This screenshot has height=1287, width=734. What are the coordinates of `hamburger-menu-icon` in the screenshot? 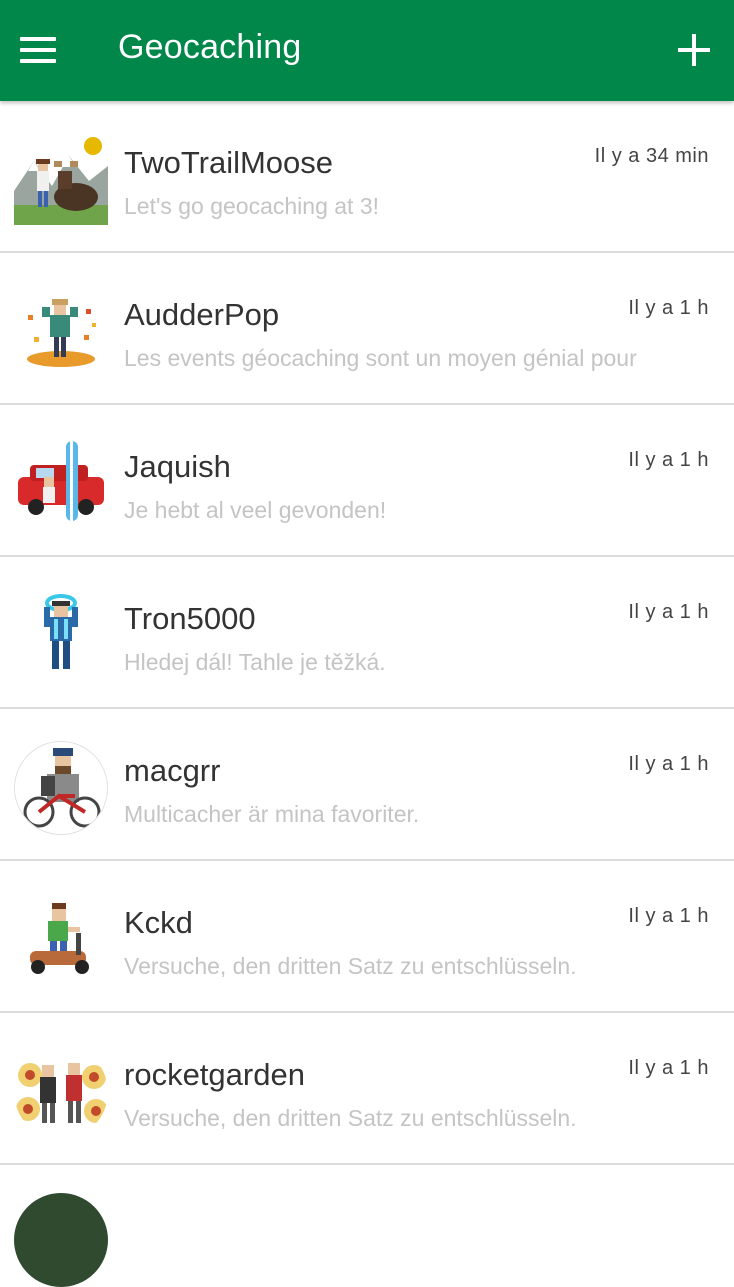 It's located at (38, 50).